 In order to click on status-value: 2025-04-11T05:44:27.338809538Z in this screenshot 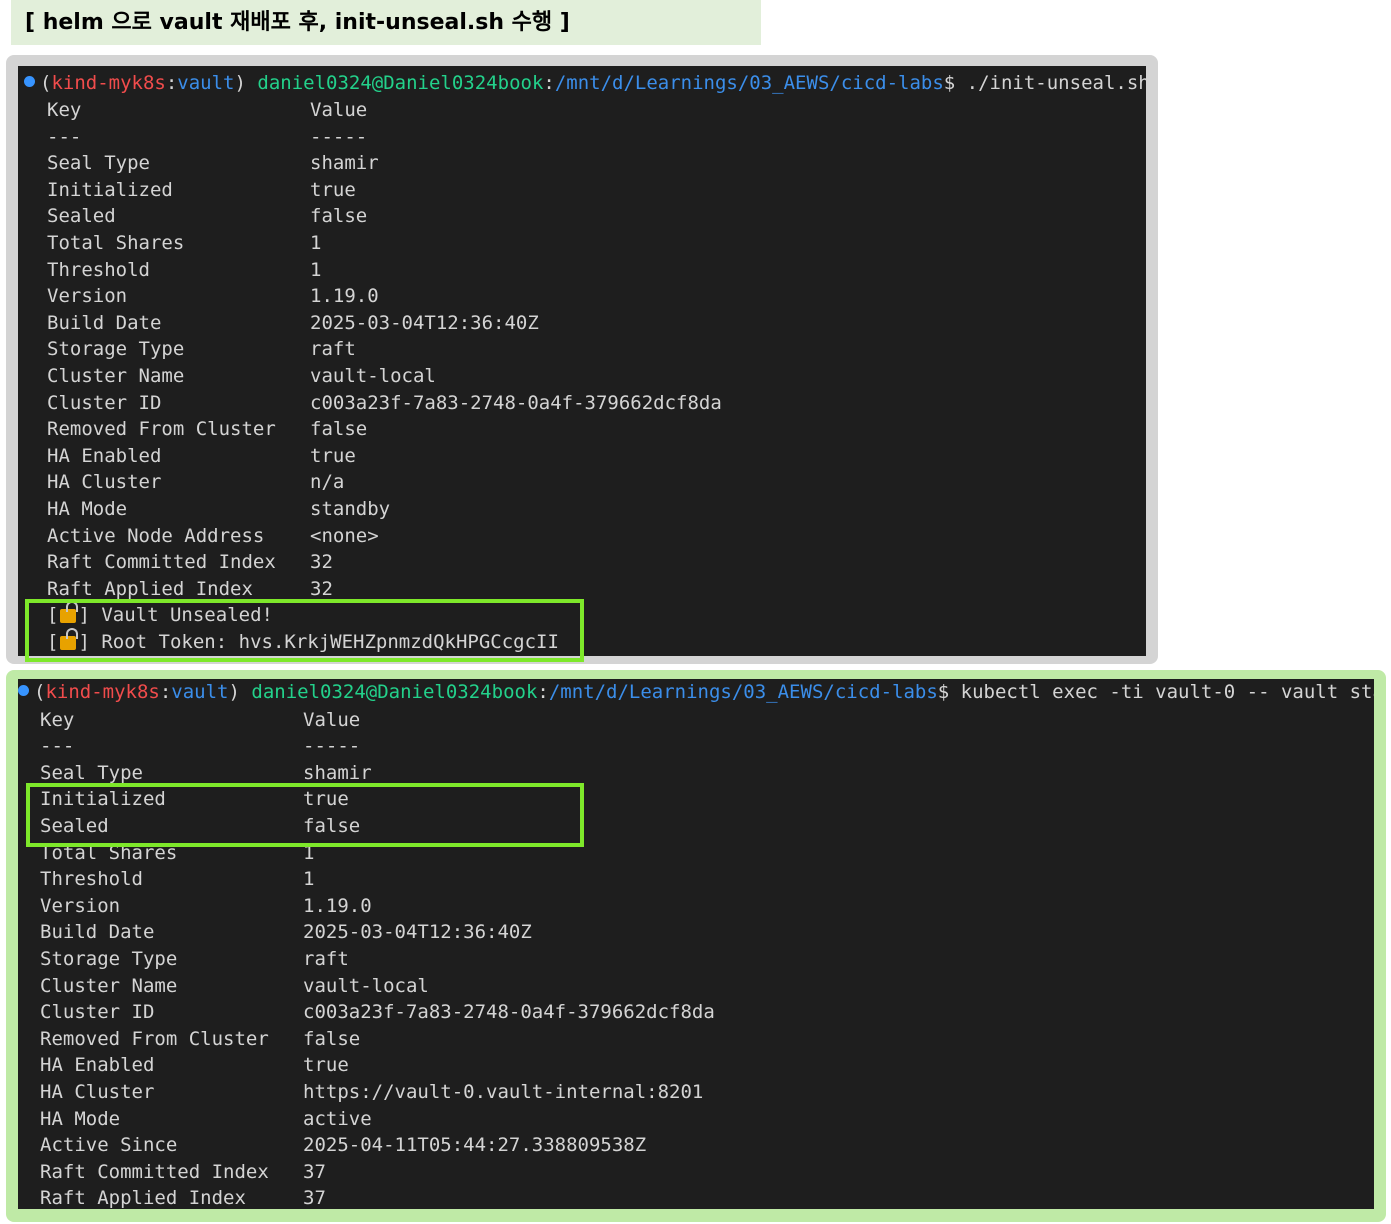, I will do `click(475, 1145)`.